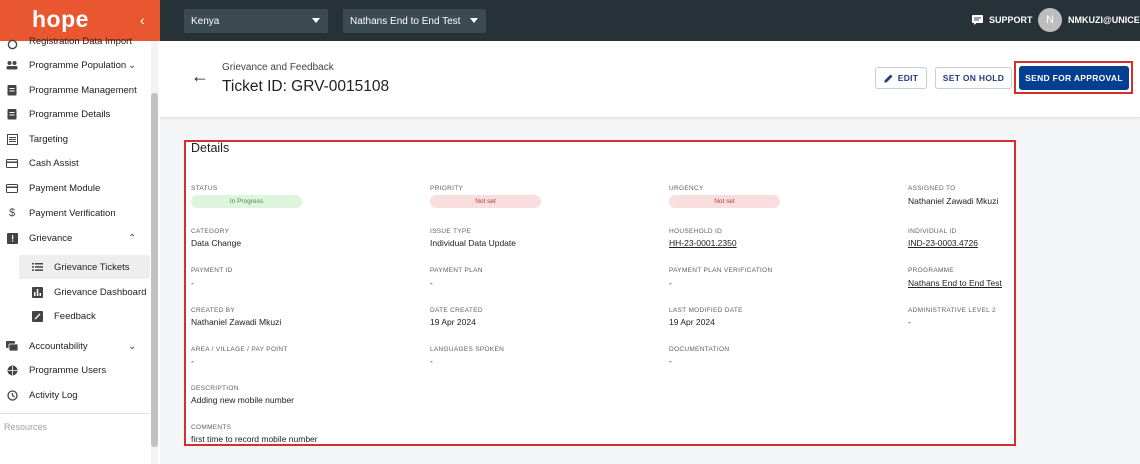 Image resolution: width=1140 pixels, height=464 pixels. I want to click on back-arrow-icon: ←, so click(200, 76).